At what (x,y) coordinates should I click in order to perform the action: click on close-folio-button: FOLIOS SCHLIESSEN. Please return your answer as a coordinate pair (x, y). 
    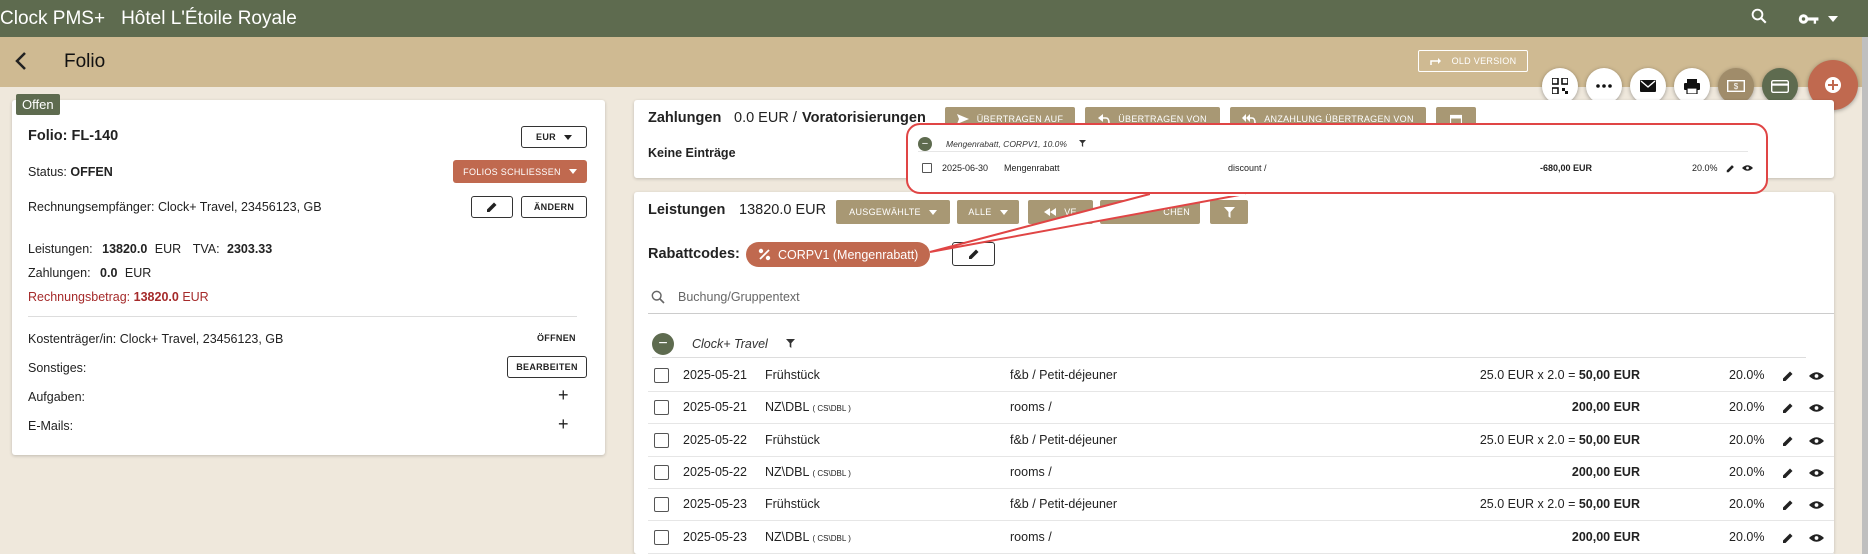
    Looking at the image, I should click on (520, 171).